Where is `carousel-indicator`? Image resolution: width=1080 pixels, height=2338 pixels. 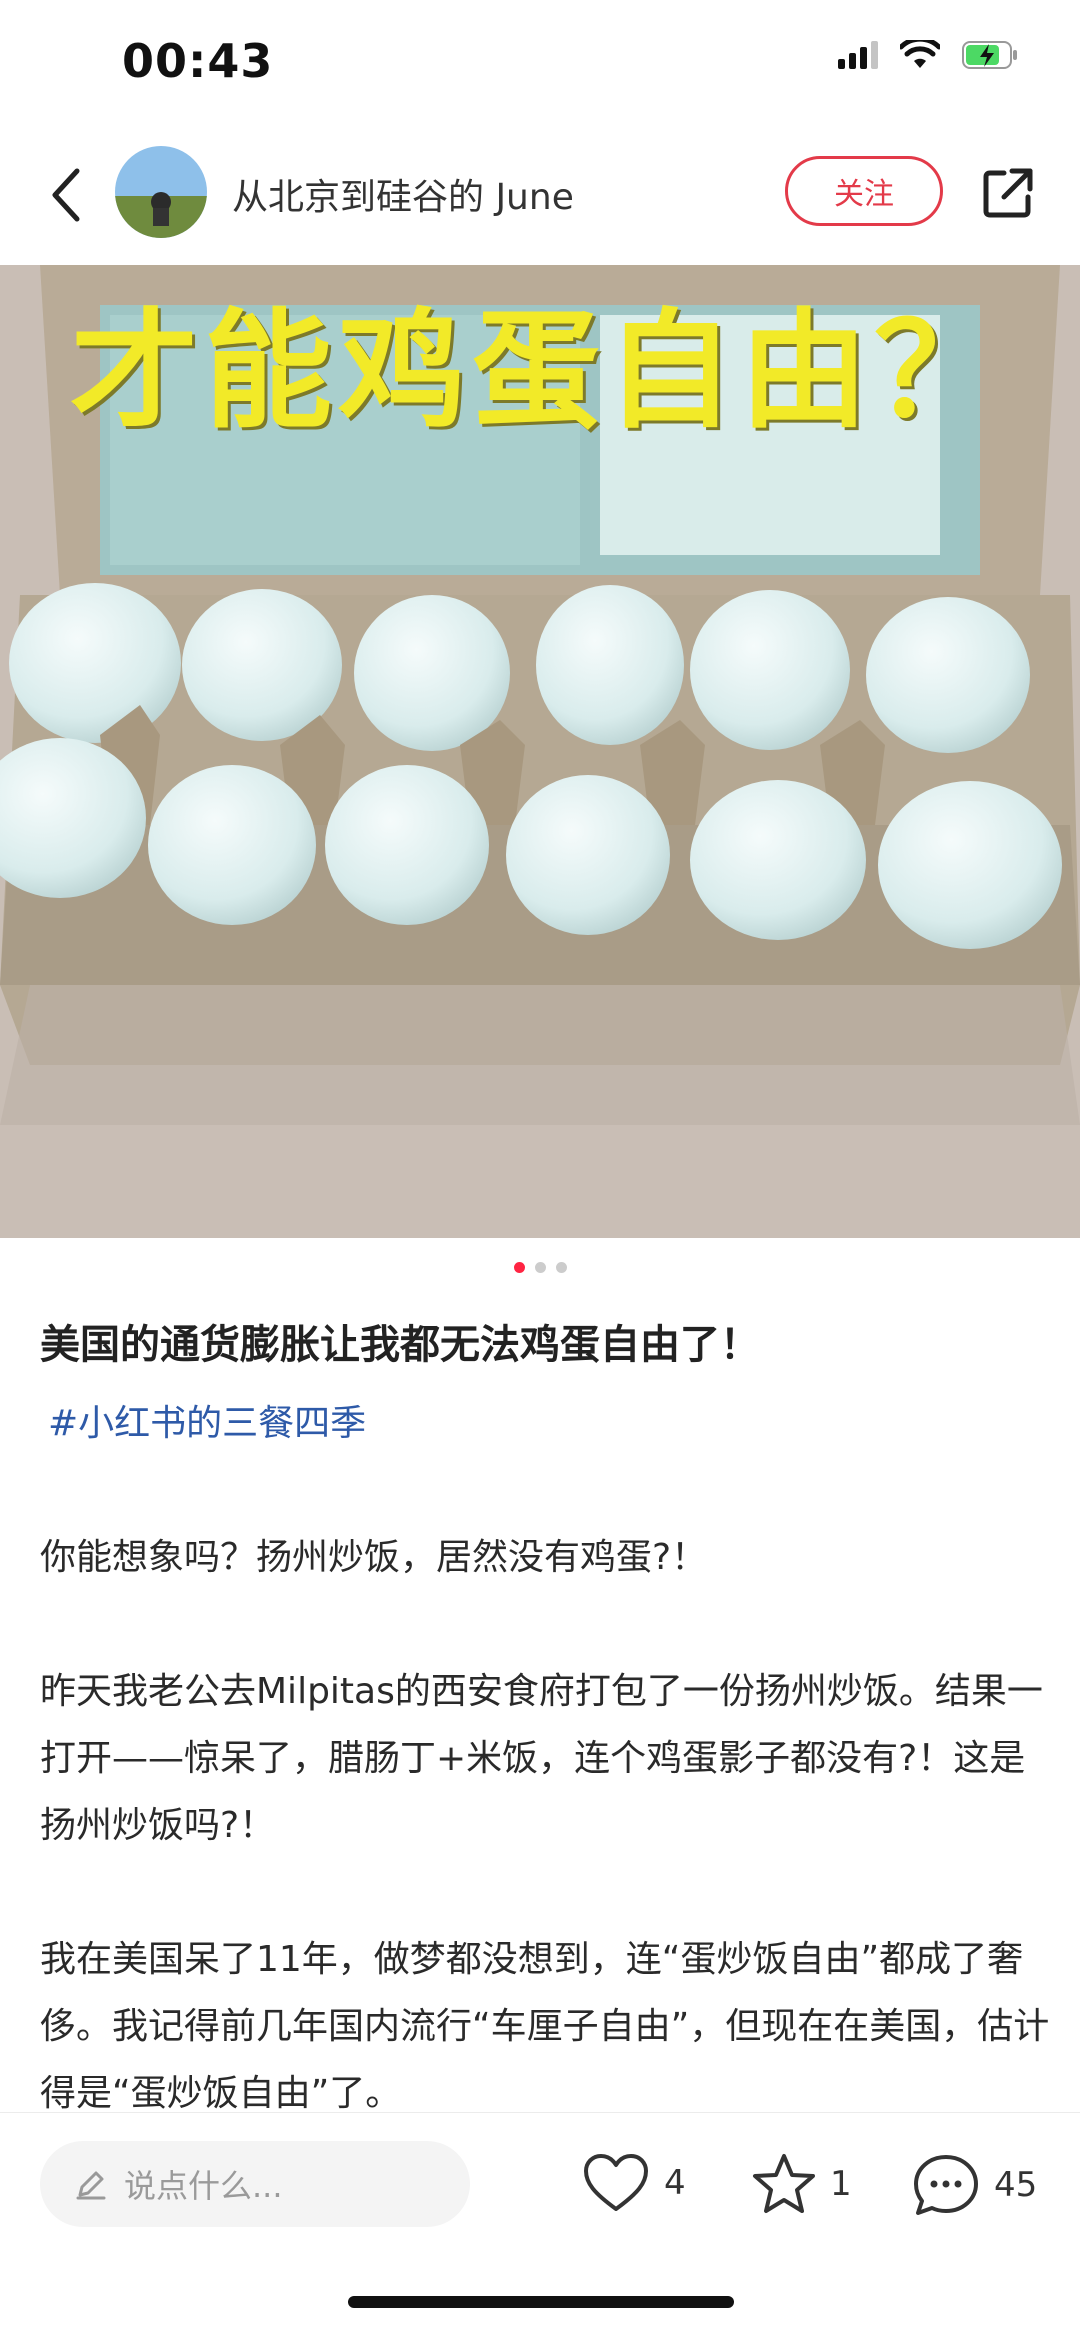
carousel-indicator is located at coordinates (540, 1267).